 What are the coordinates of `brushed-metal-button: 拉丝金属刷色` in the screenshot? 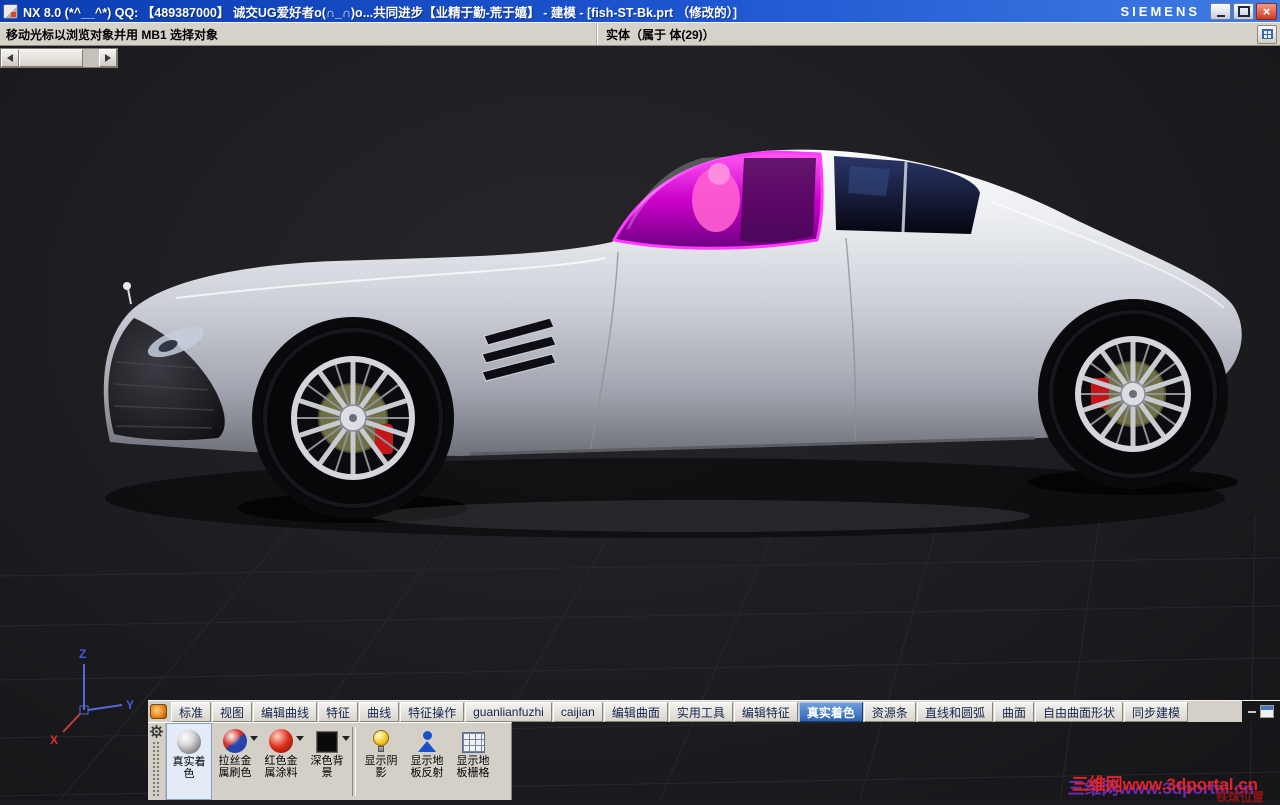 It's located at (235, 761).